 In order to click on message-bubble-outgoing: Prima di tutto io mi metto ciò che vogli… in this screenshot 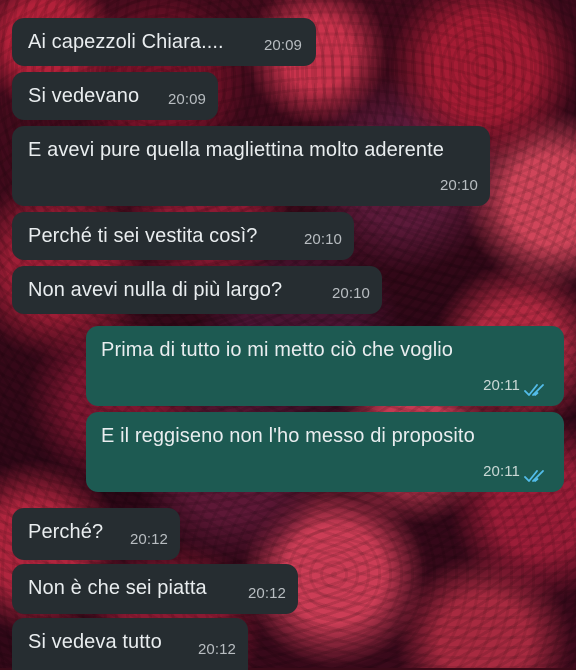, I will do `click(325, 366)`.